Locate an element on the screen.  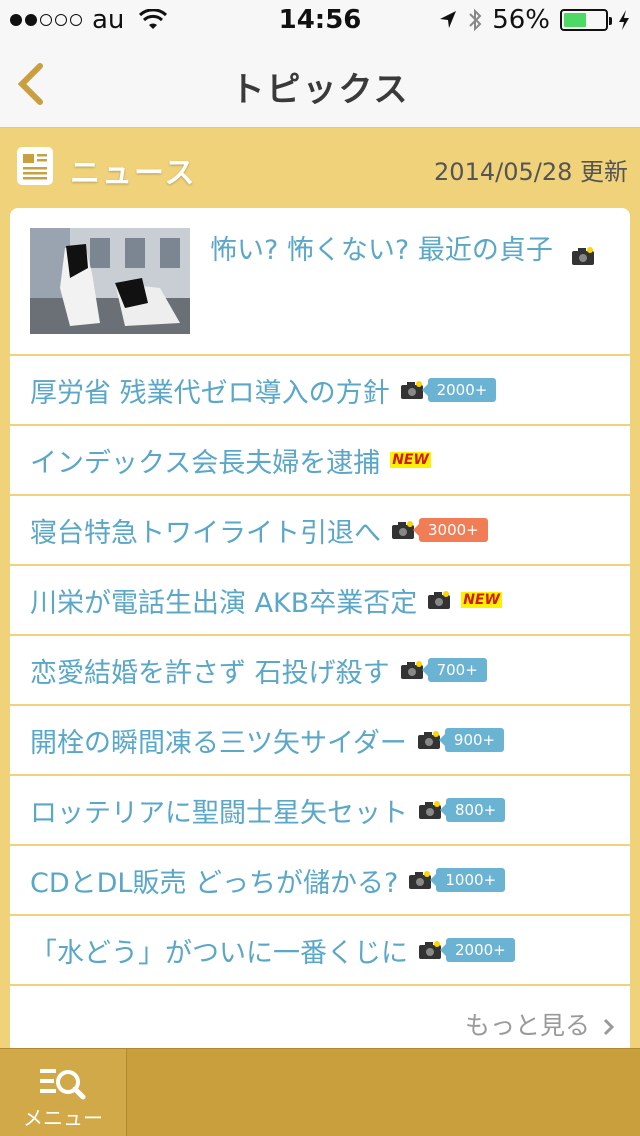
news-item-title: CDとDL販売 どっちが儲かる? is located at coordinates (214, 883).